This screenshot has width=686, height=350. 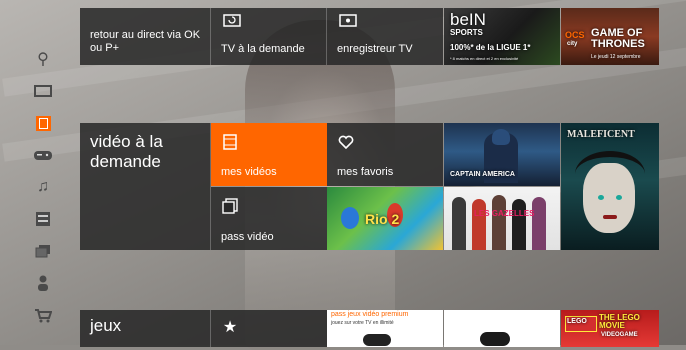 What do you see at coordinates (43, 315) in the screenshot?
I see `cart-icon` at bounding box center [43, 315].